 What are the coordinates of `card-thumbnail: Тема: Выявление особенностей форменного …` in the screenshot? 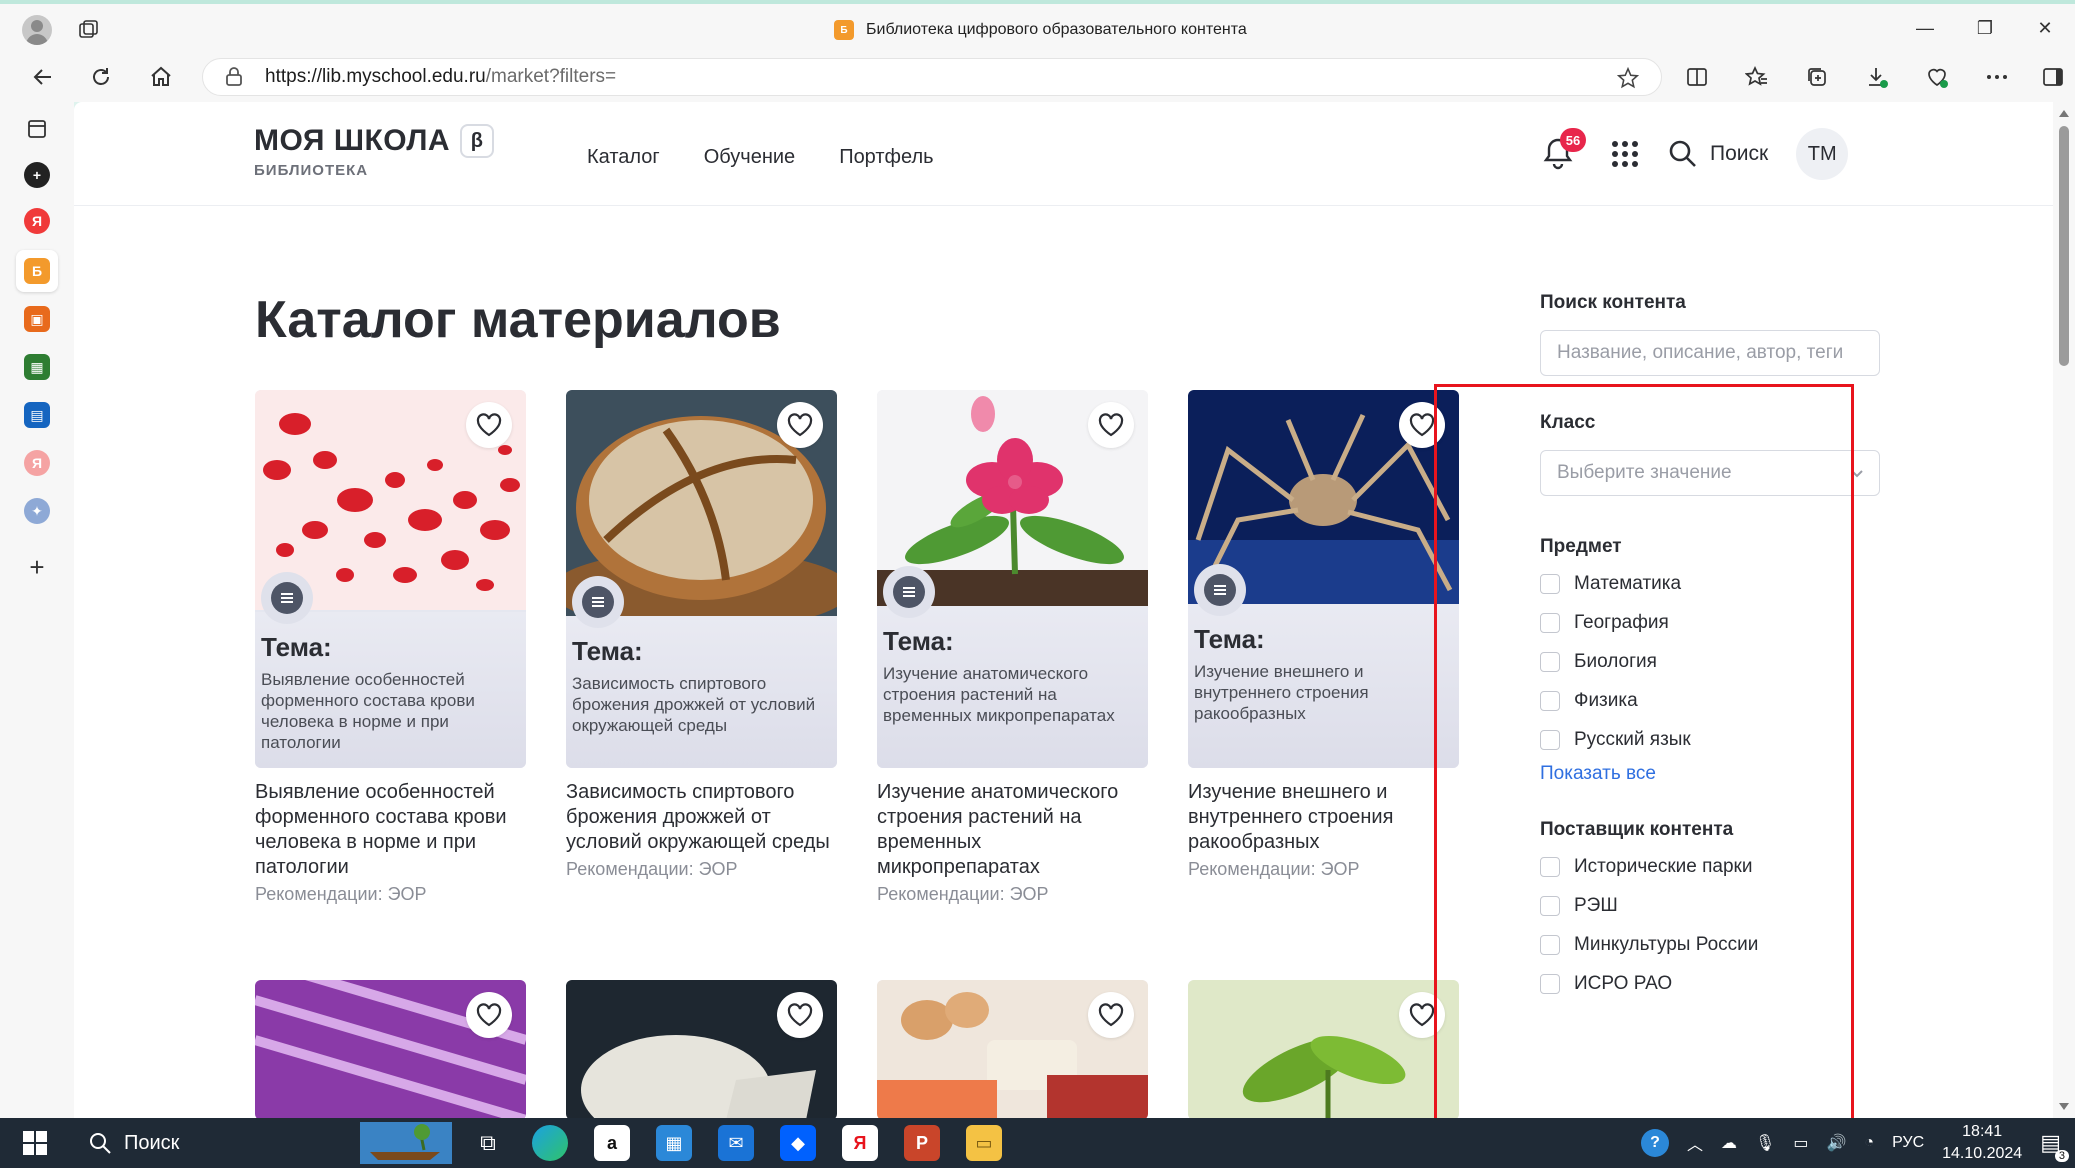 It's located at (390, 579).